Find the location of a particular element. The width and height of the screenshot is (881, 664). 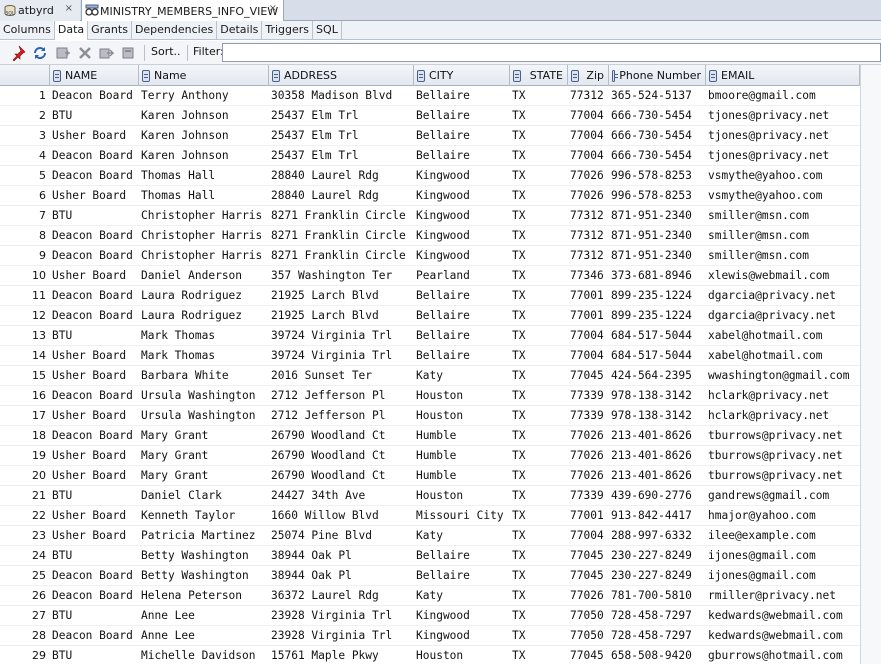

row-number: 17 is located at coordinates (23, 416).